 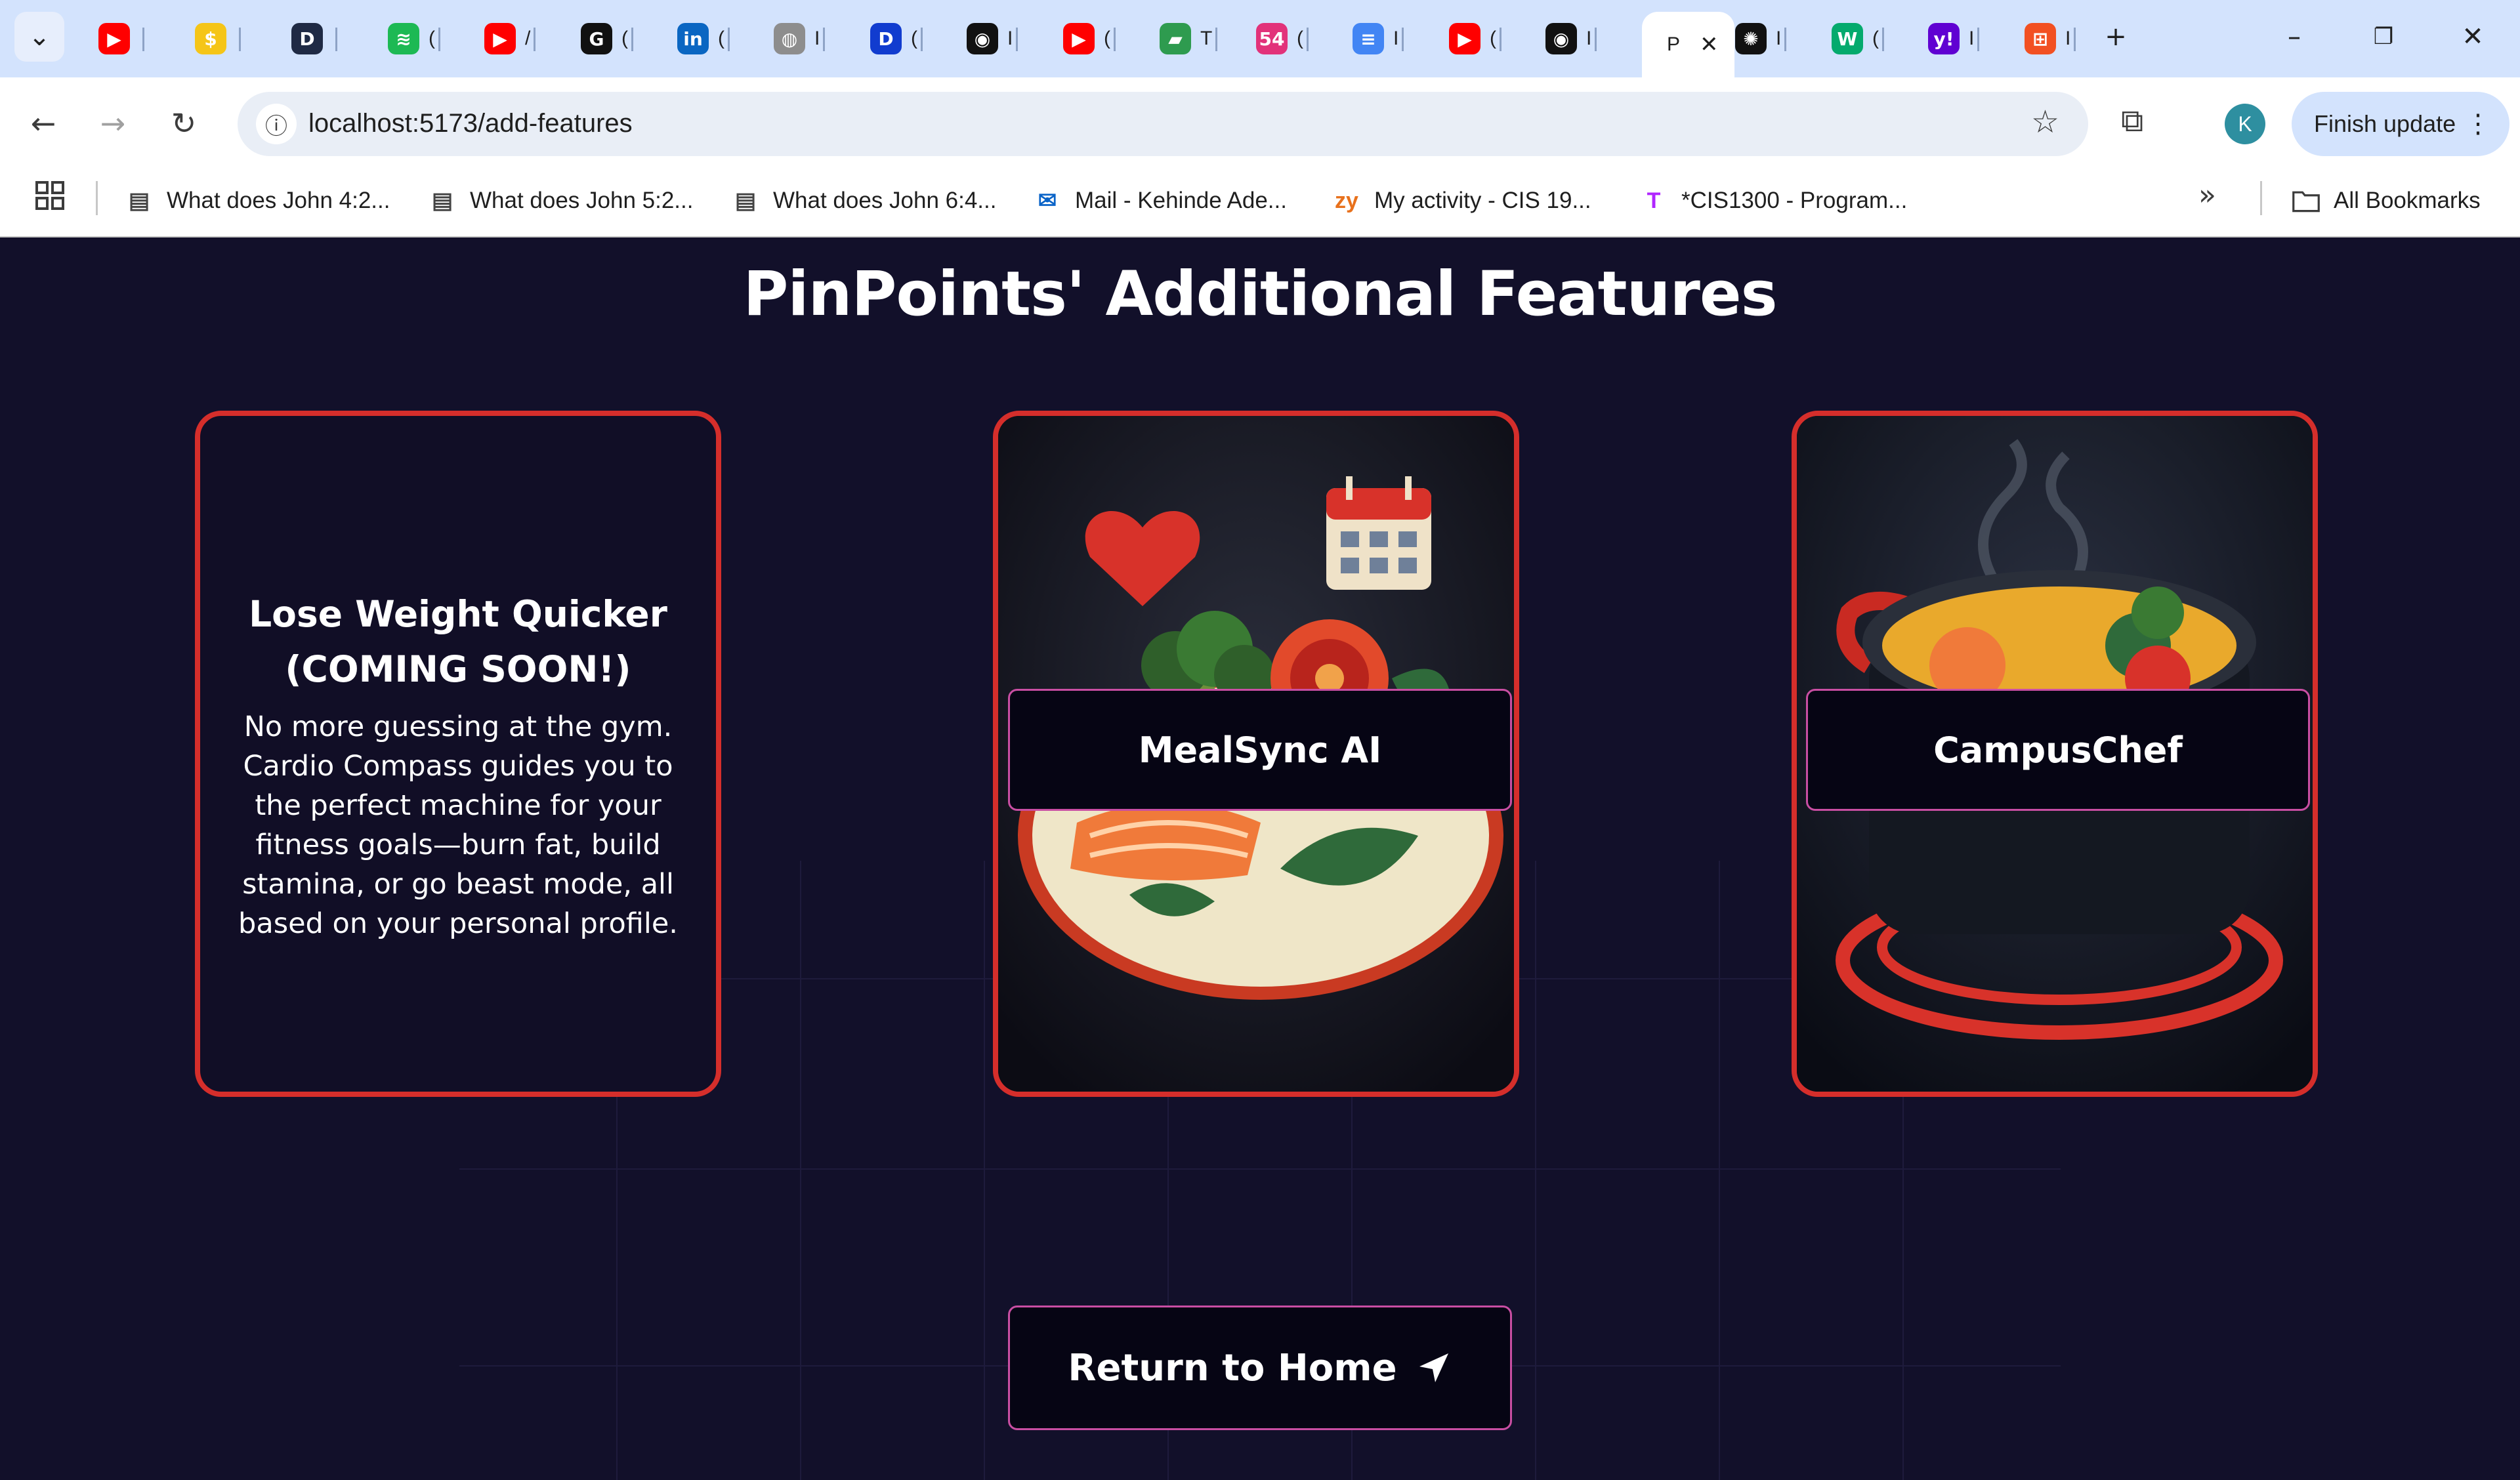 I want to click on tab-search-button: ⌄, so click(x=39, y=37).